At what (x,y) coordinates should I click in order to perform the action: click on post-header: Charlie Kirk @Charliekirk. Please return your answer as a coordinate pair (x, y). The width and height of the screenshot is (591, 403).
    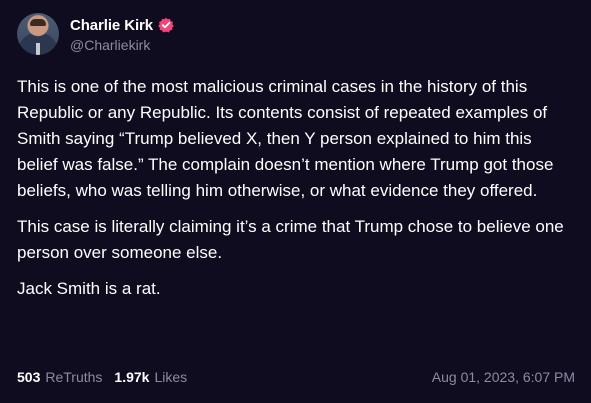
    Looking at the image, I should click on (296, 34).